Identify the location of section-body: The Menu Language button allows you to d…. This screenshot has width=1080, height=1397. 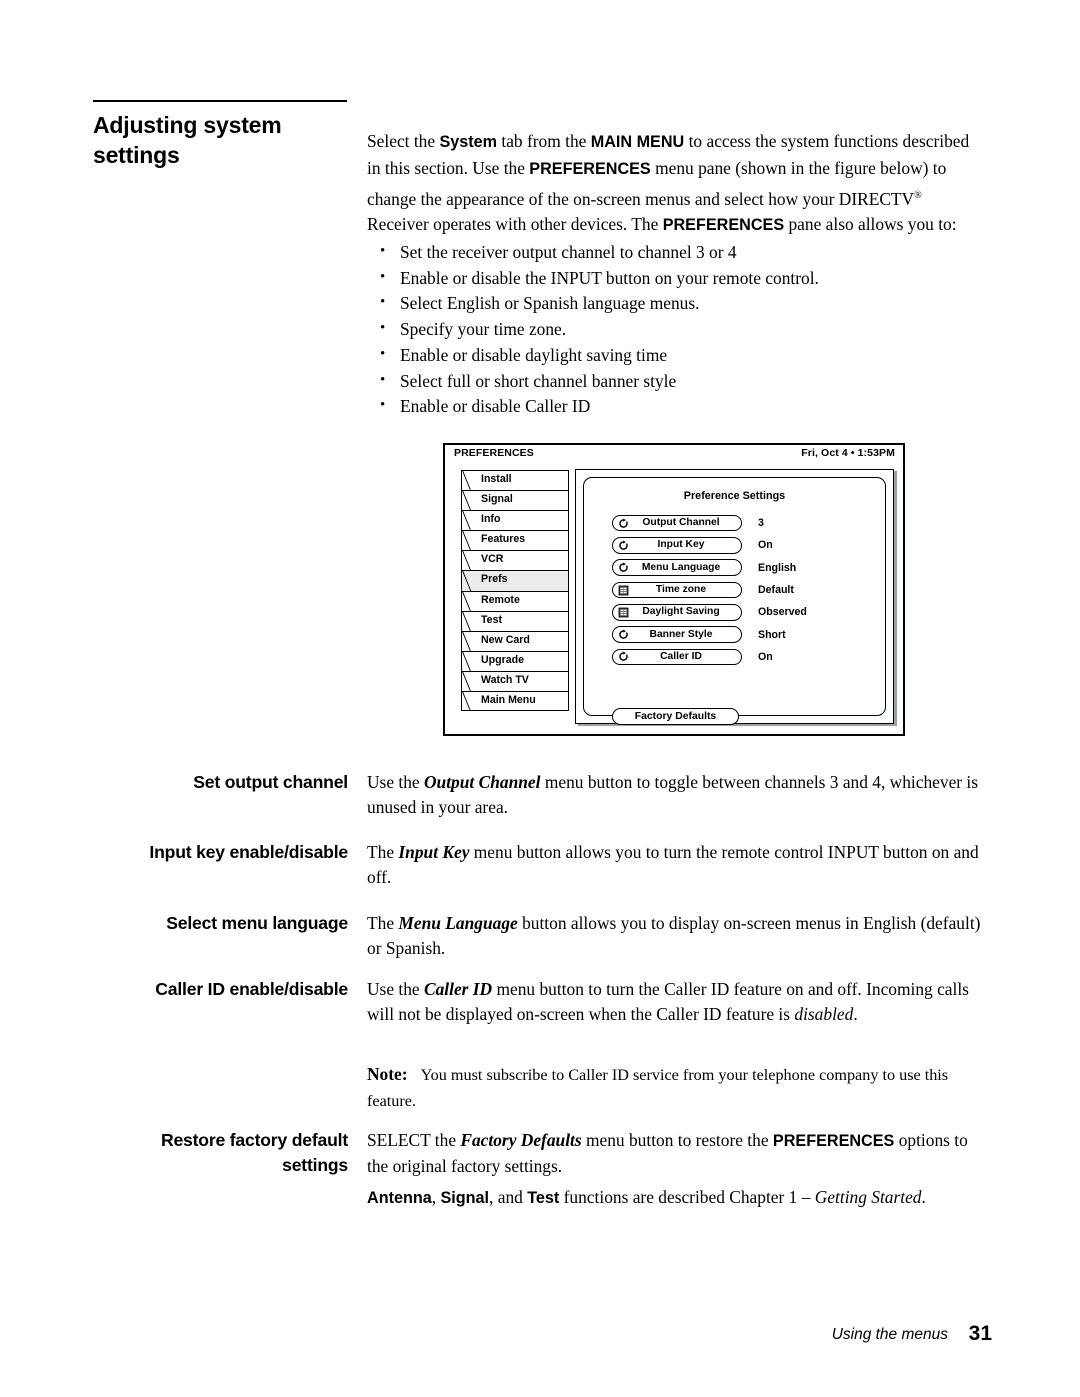
(679, 936).